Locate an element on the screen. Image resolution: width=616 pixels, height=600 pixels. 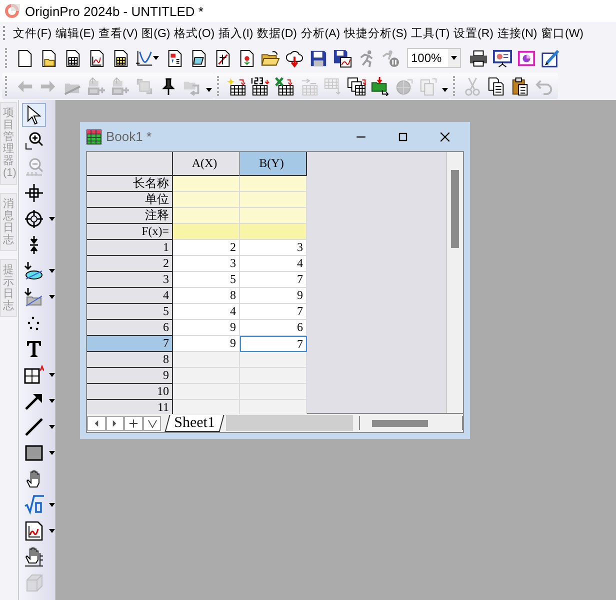
row-header: 3 is located at coordinates (130, 280).